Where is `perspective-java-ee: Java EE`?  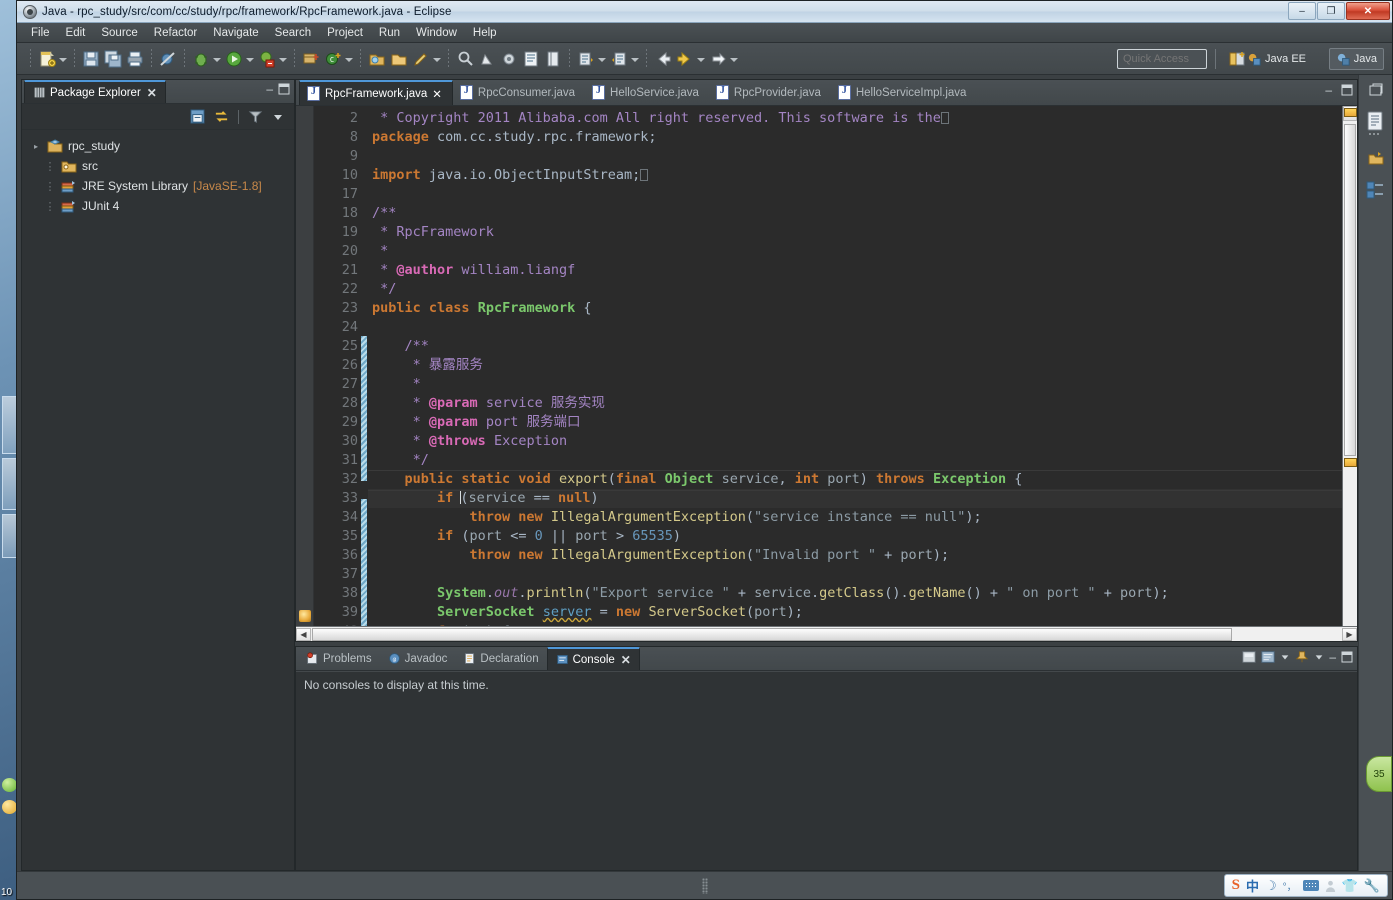
perspective-java-ee: Java EE is located at coordinates (1276, 59).